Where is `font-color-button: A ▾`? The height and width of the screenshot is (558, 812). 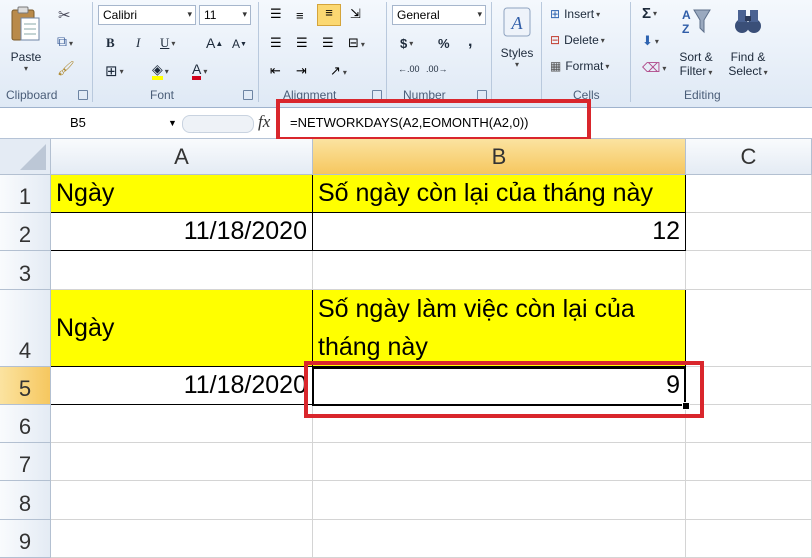
font-color-button: A ▾ is located at coordinates (199, 71).